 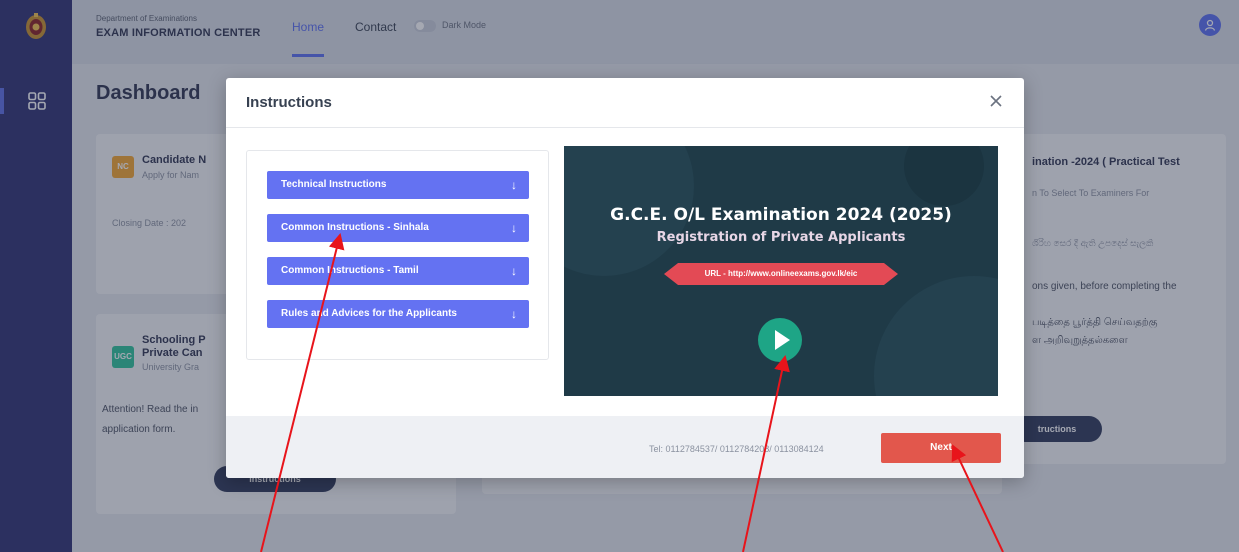 I want to click on video-title: G.C.E. O/L Examination 2024 (2025), so click(x=781, y=215).